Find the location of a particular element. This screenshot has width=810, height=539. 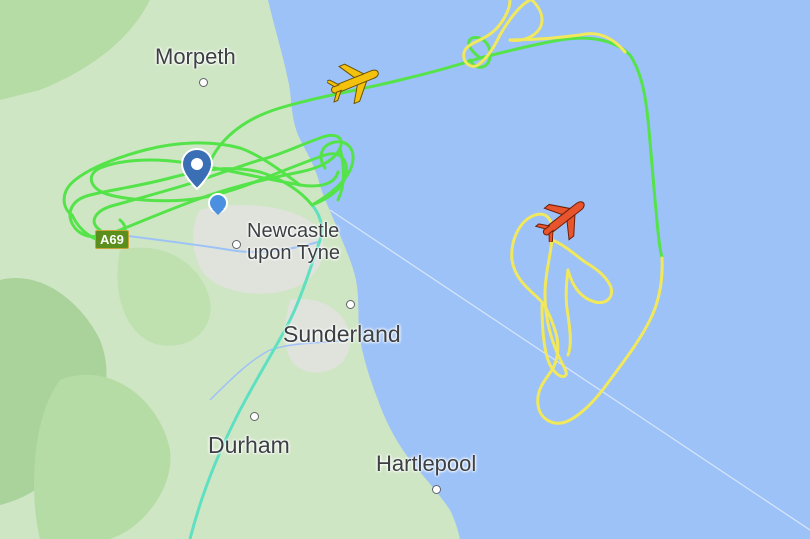

town-dot-newcastle is located at coordinates (236, 244).